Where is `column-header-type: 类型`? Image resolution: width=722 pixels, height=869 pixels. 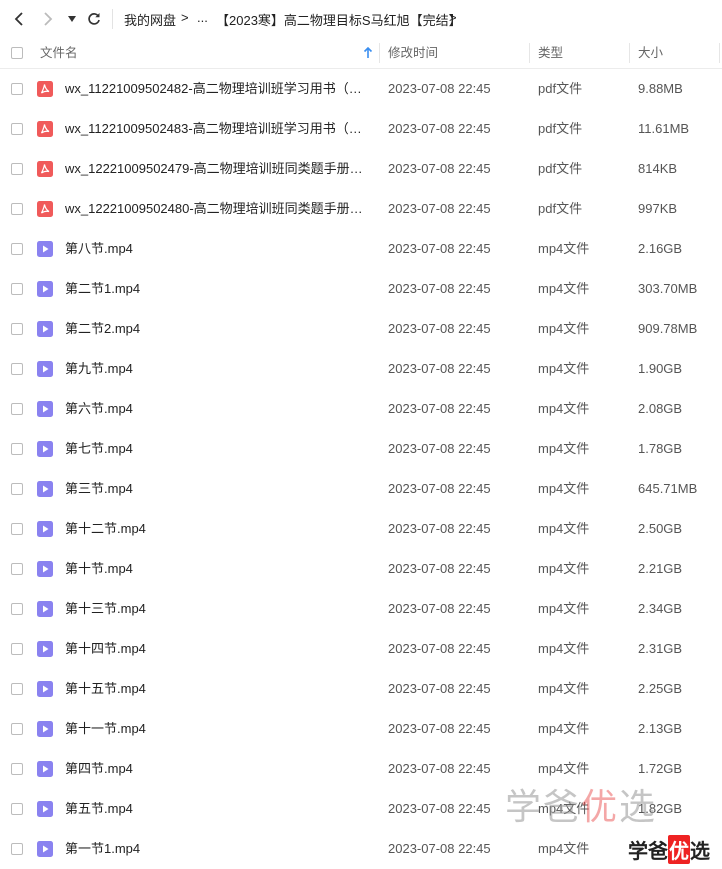 column-header-type: 类型 is located at coordinates (550, 53).